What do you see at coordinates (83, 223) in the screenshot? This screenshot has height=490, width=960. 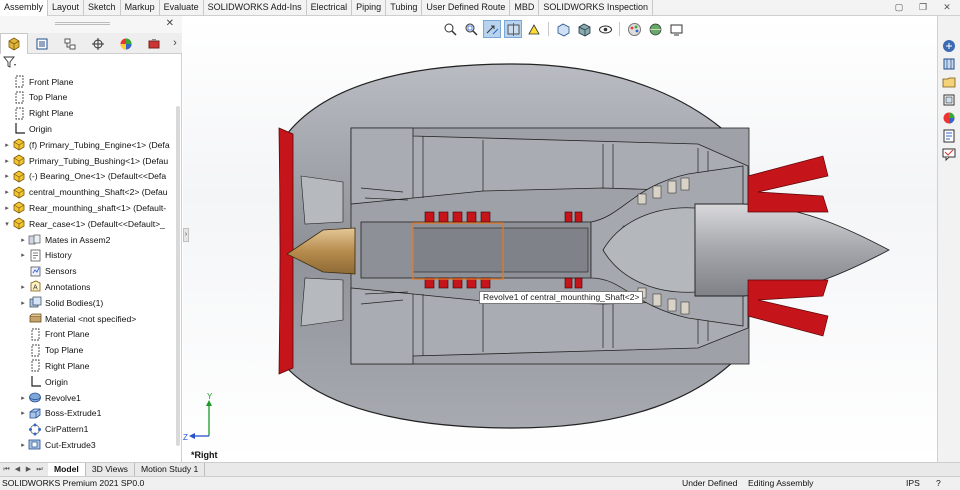 I see `tree-item: ▾ Rear_case<1> (Default<<Default>_` at bounding box center [83, 223].